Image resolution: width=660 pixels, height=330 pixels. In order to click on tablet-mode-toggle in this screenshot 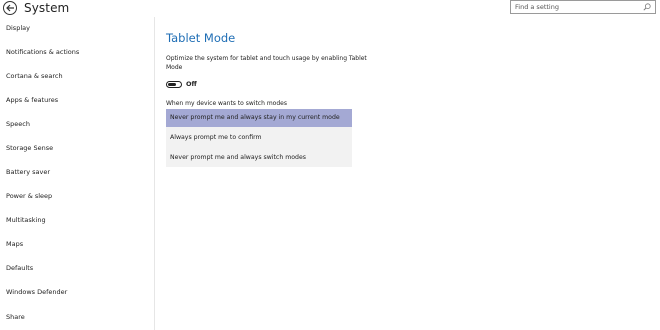, I will do `click(174, 84)`.